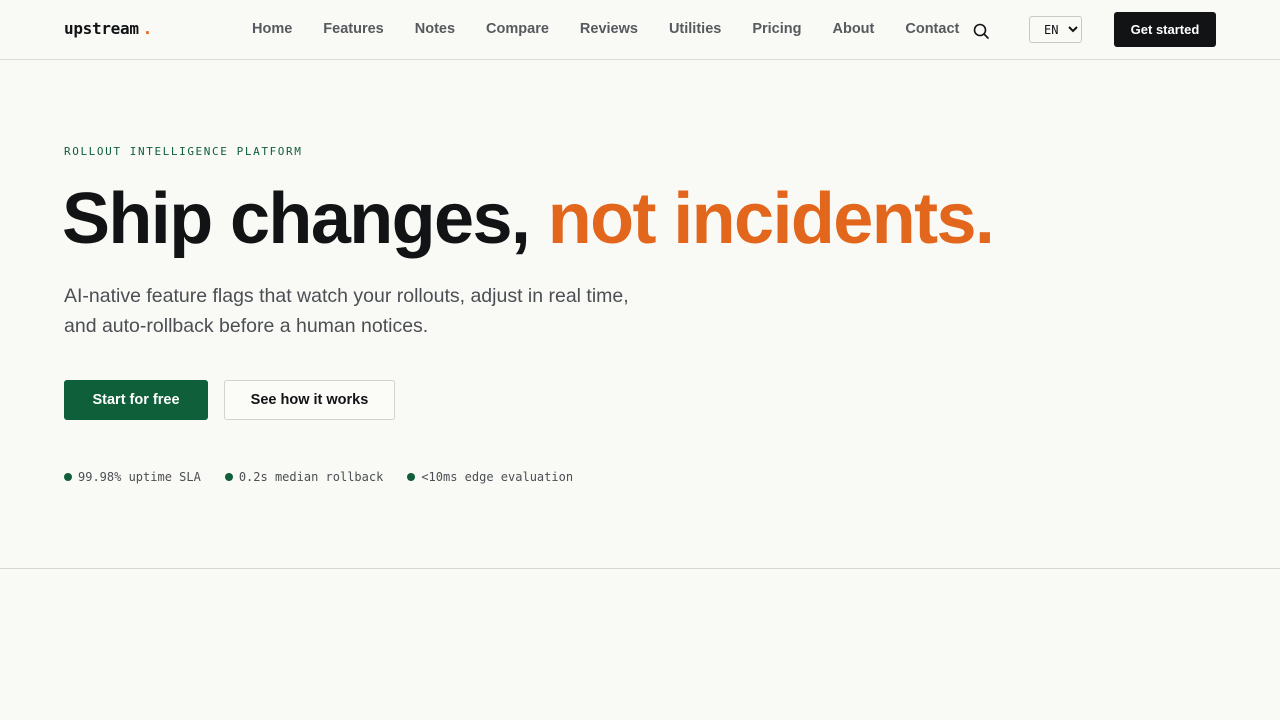 This screenshot has width=1280, height=720. Describe the element at coordinates (309, 400) in the screenshot. I see `see-how-it-works-button: See how it works` at that location.